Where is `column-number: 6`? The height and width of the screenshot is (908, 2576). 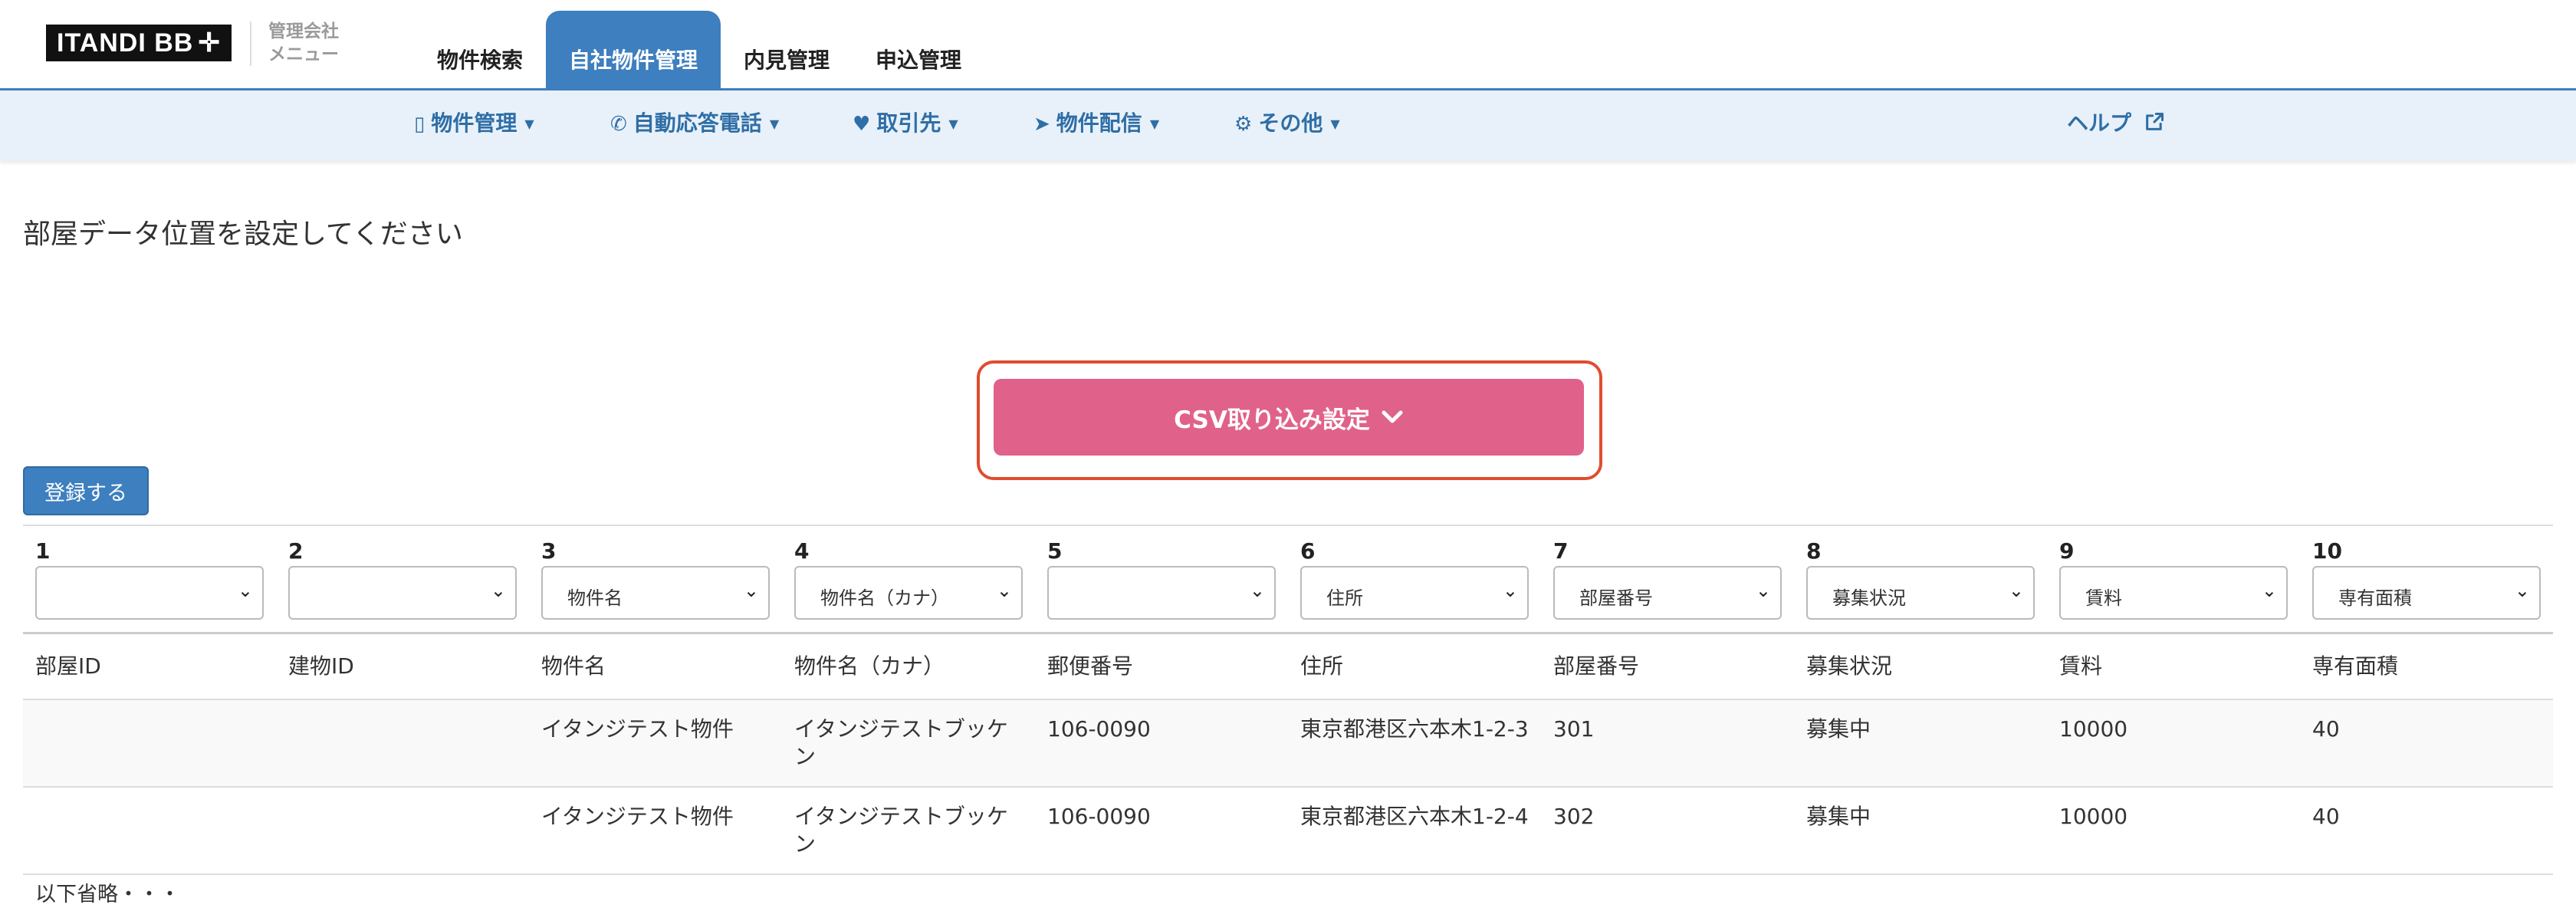
column-number: 6 is located at coordinates (1308, 551).